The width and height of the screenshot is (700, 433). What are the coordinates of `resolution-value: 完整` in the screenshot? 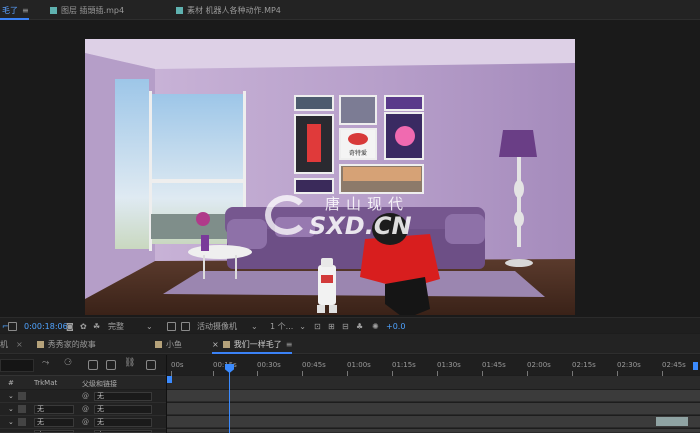 It's located at (116, 326).